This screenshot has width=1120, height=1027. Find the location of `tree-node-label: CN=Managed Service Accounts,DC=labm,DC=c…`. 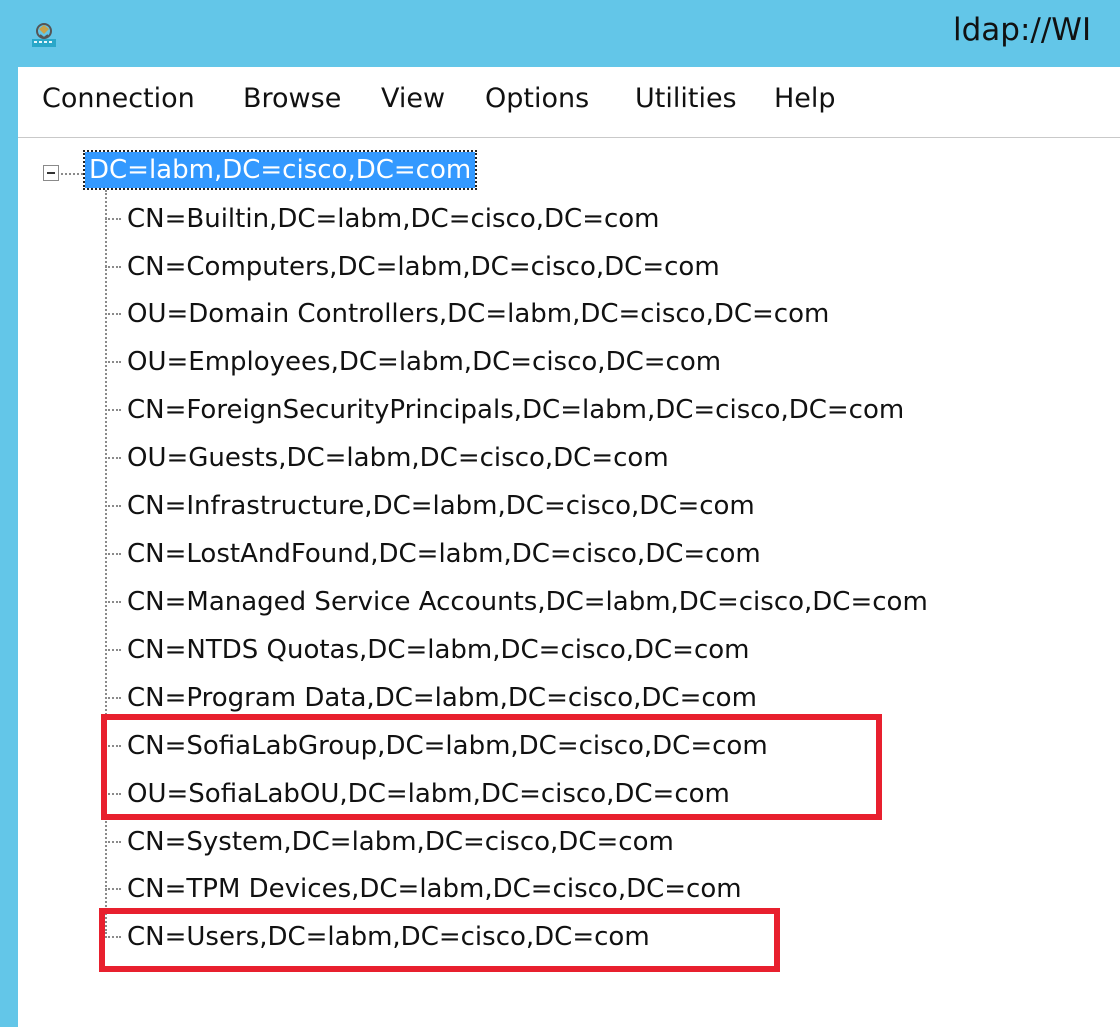

tree-node-label: CN=Managed Service Accounts,DC=labm,DC=c… is located at coordinates (527, 602).